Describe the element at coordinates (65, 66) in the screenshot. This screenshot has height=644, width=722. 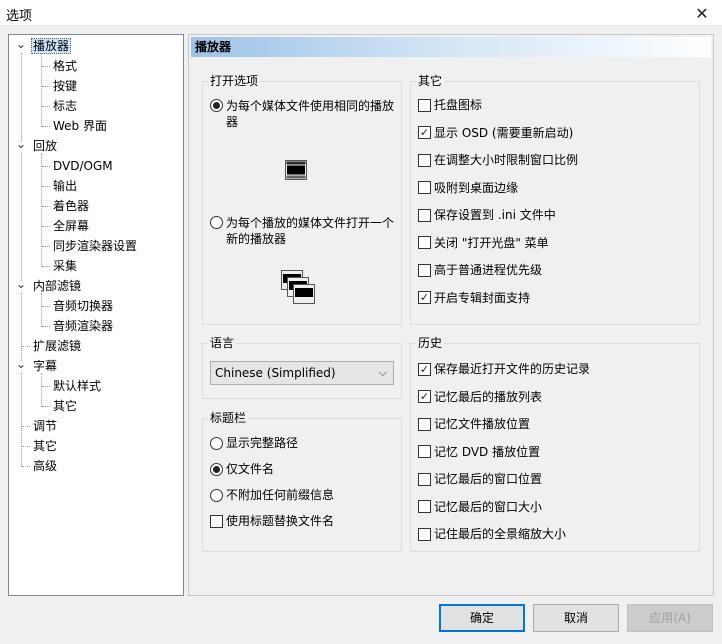
I see `tree-item: 格式` at that location.